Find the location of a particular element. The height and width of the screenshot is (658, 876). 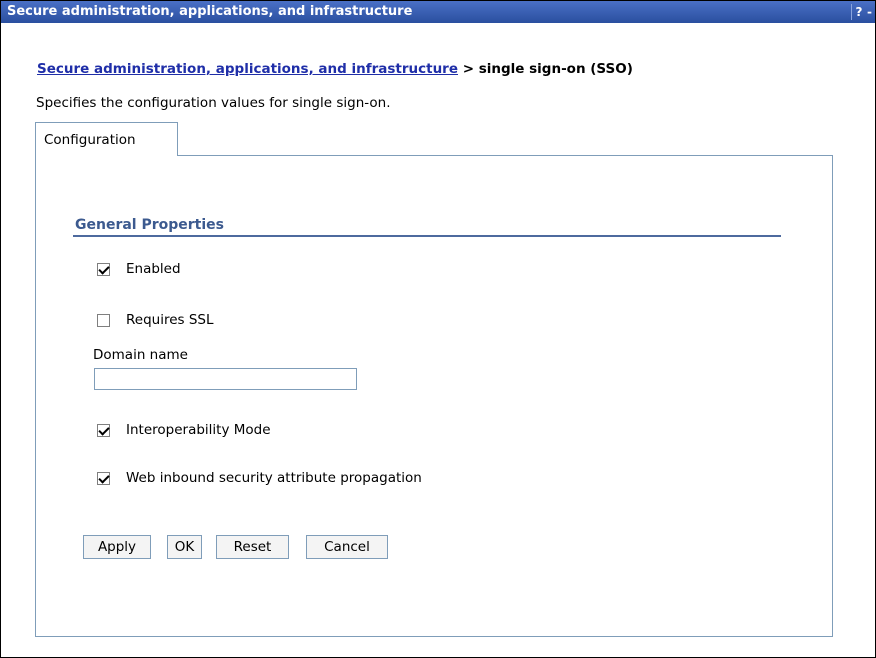

requires-ssl-row: Requires SSL is located at coordinates (155, 320).